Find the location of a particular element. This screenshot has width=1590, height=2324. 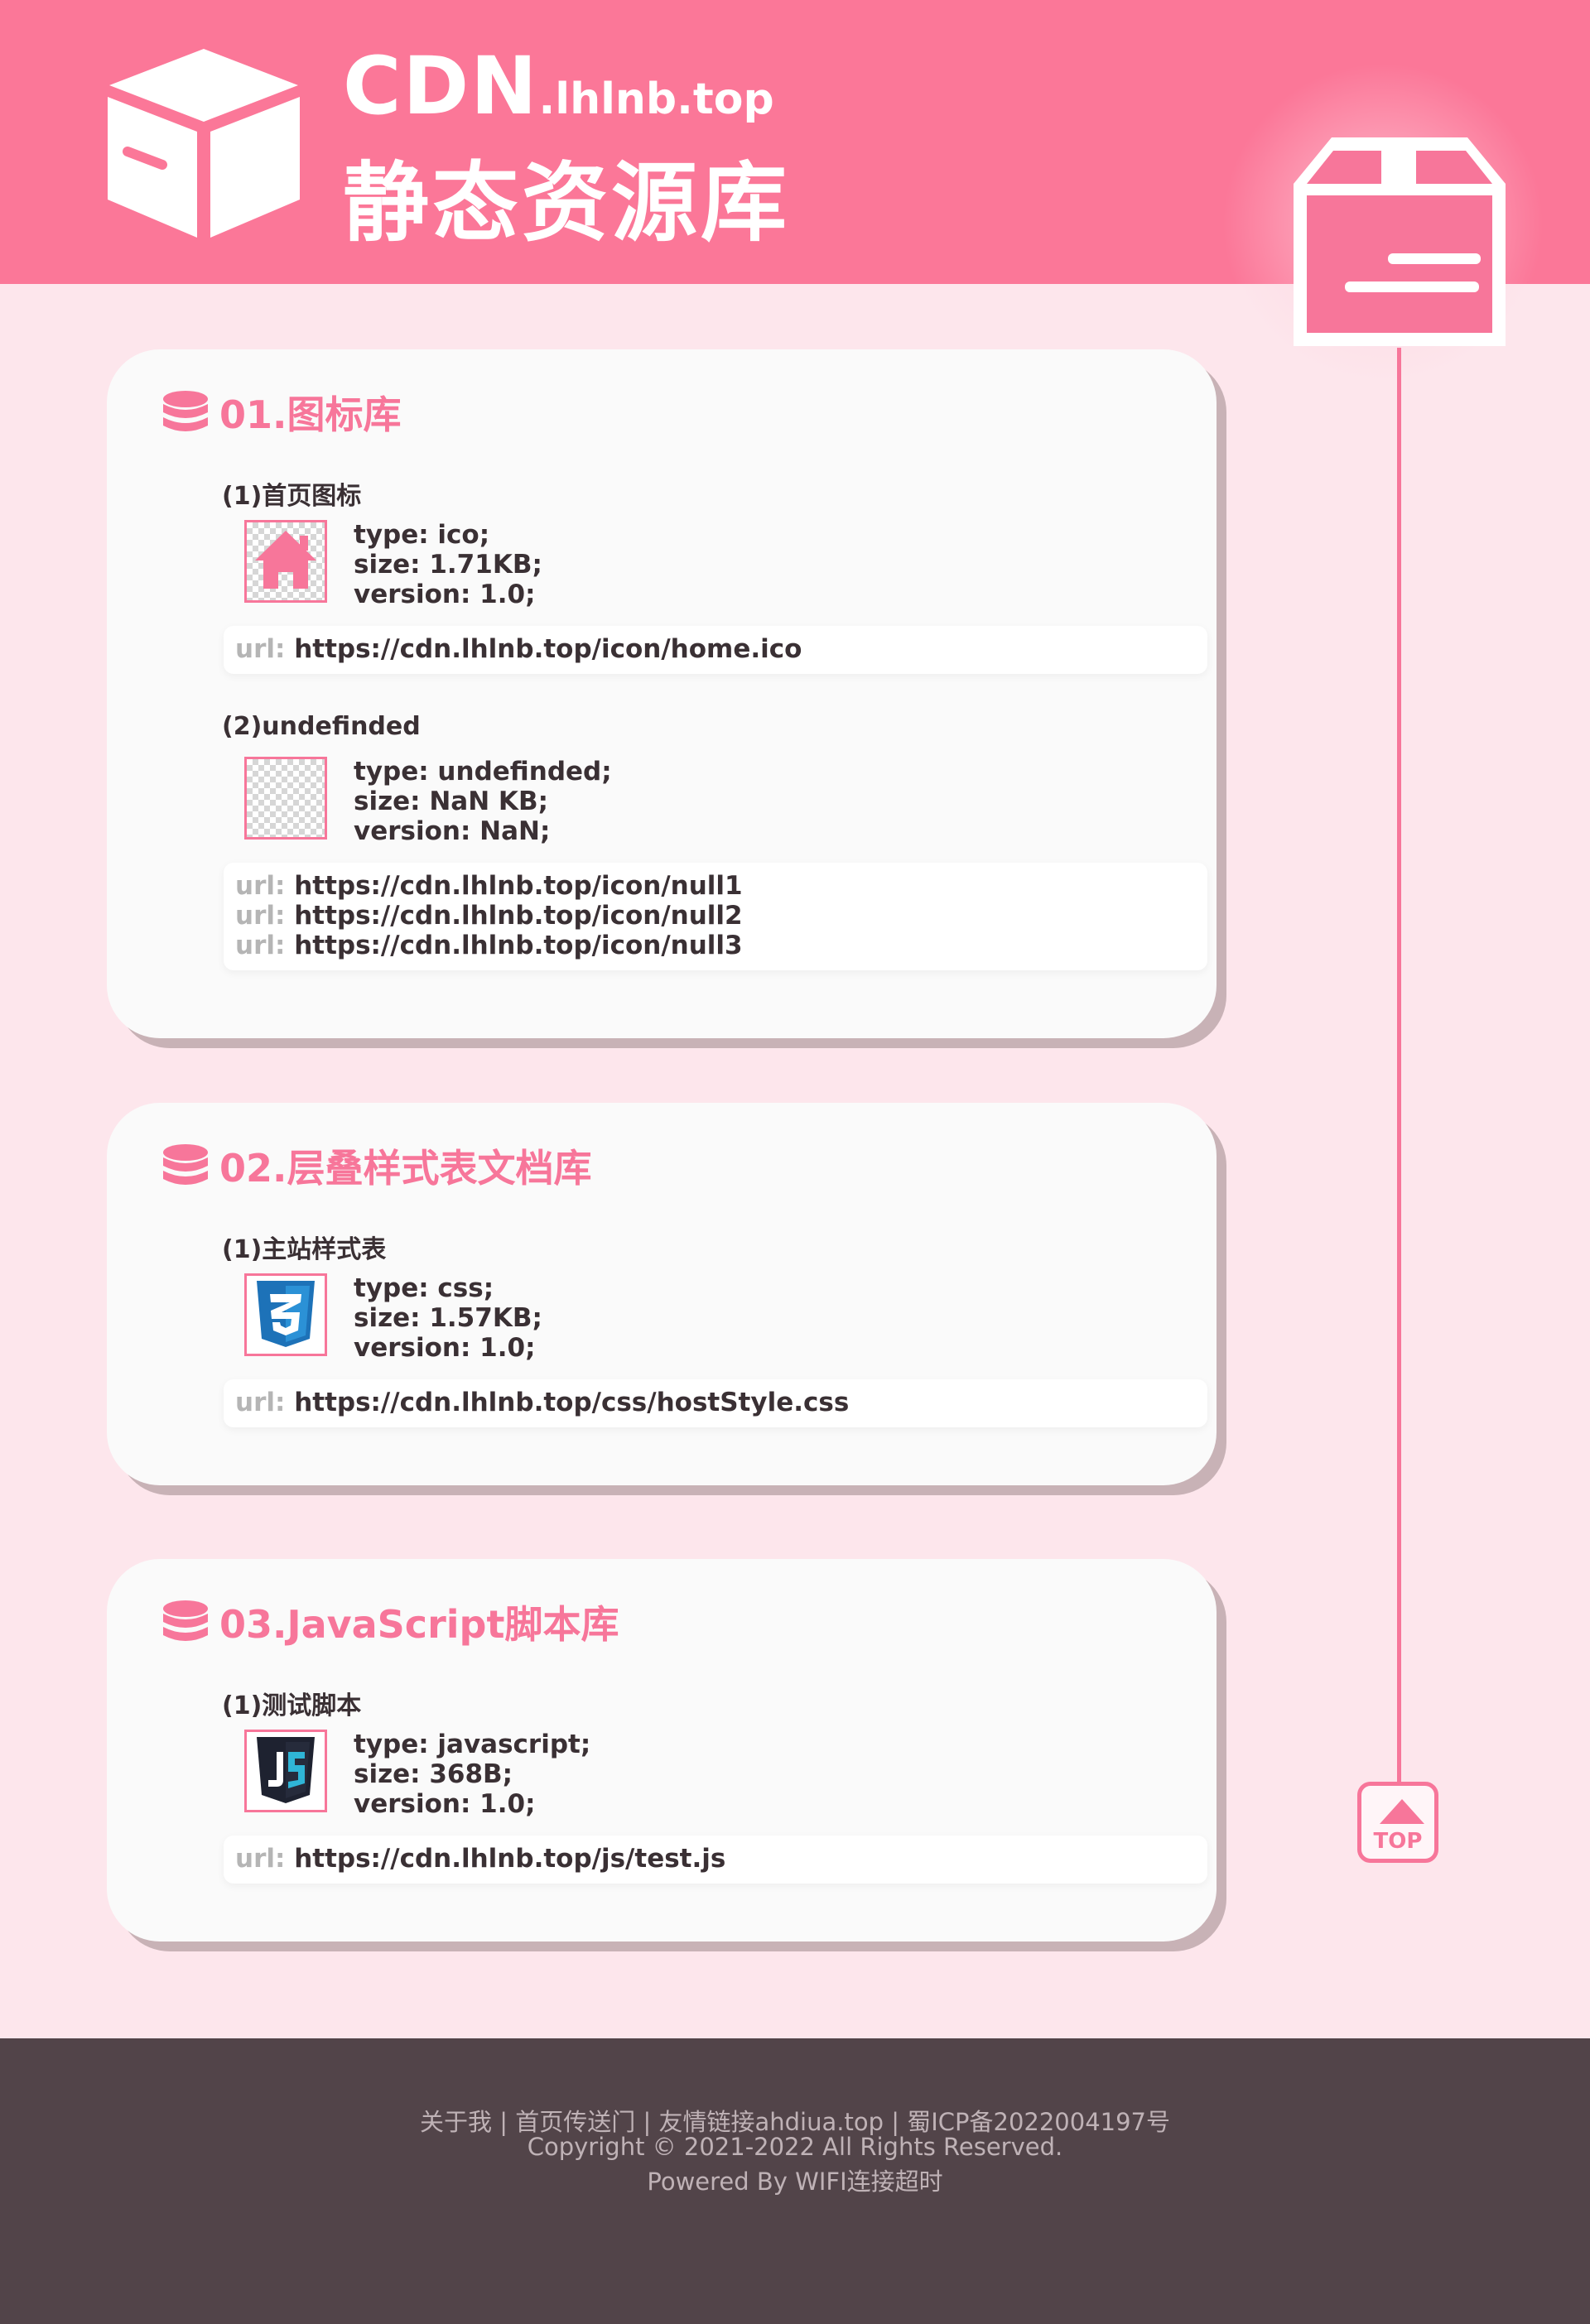

file-type: type: undefinded; is located at coordinates (483, 772).